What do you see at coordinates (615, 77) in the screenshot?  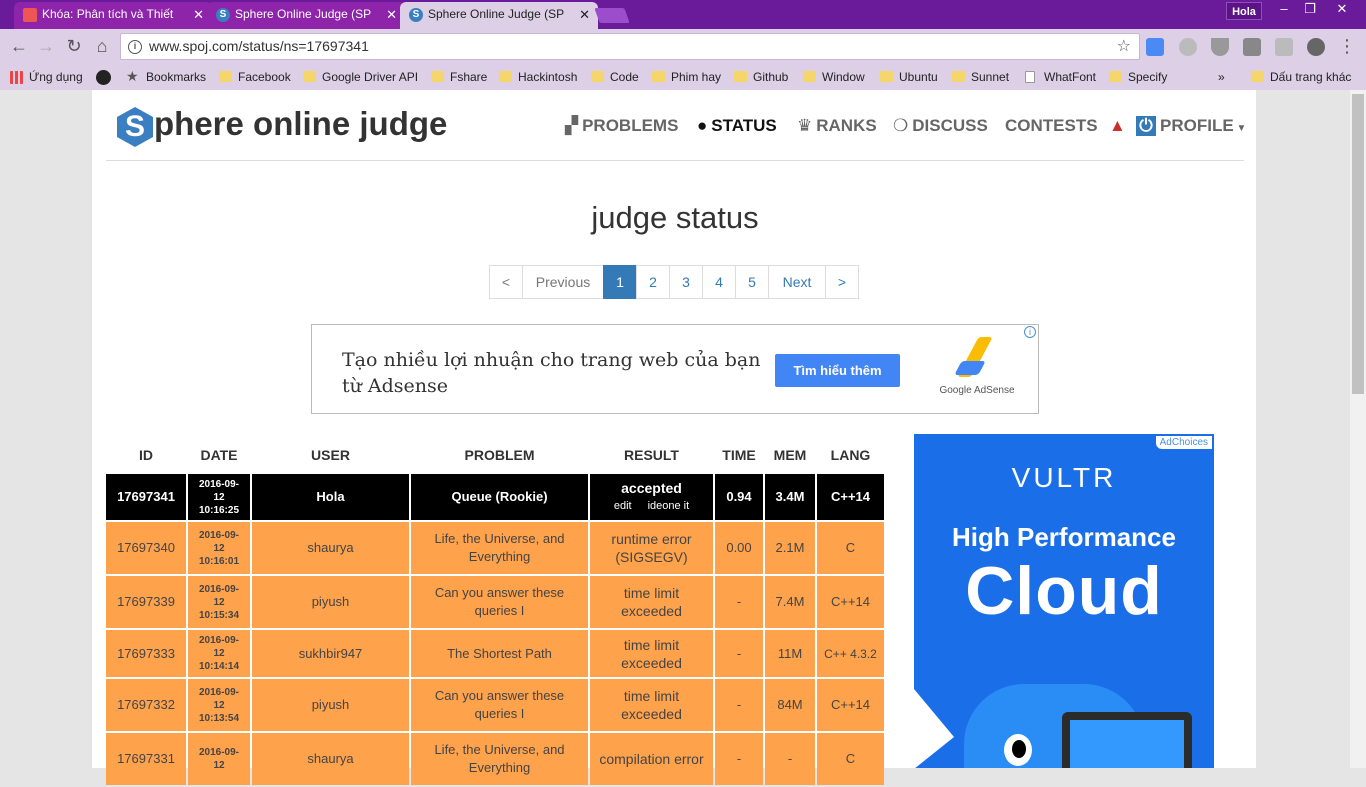 I see `bookmark-folder: Code` at bounding box center [615, 77].